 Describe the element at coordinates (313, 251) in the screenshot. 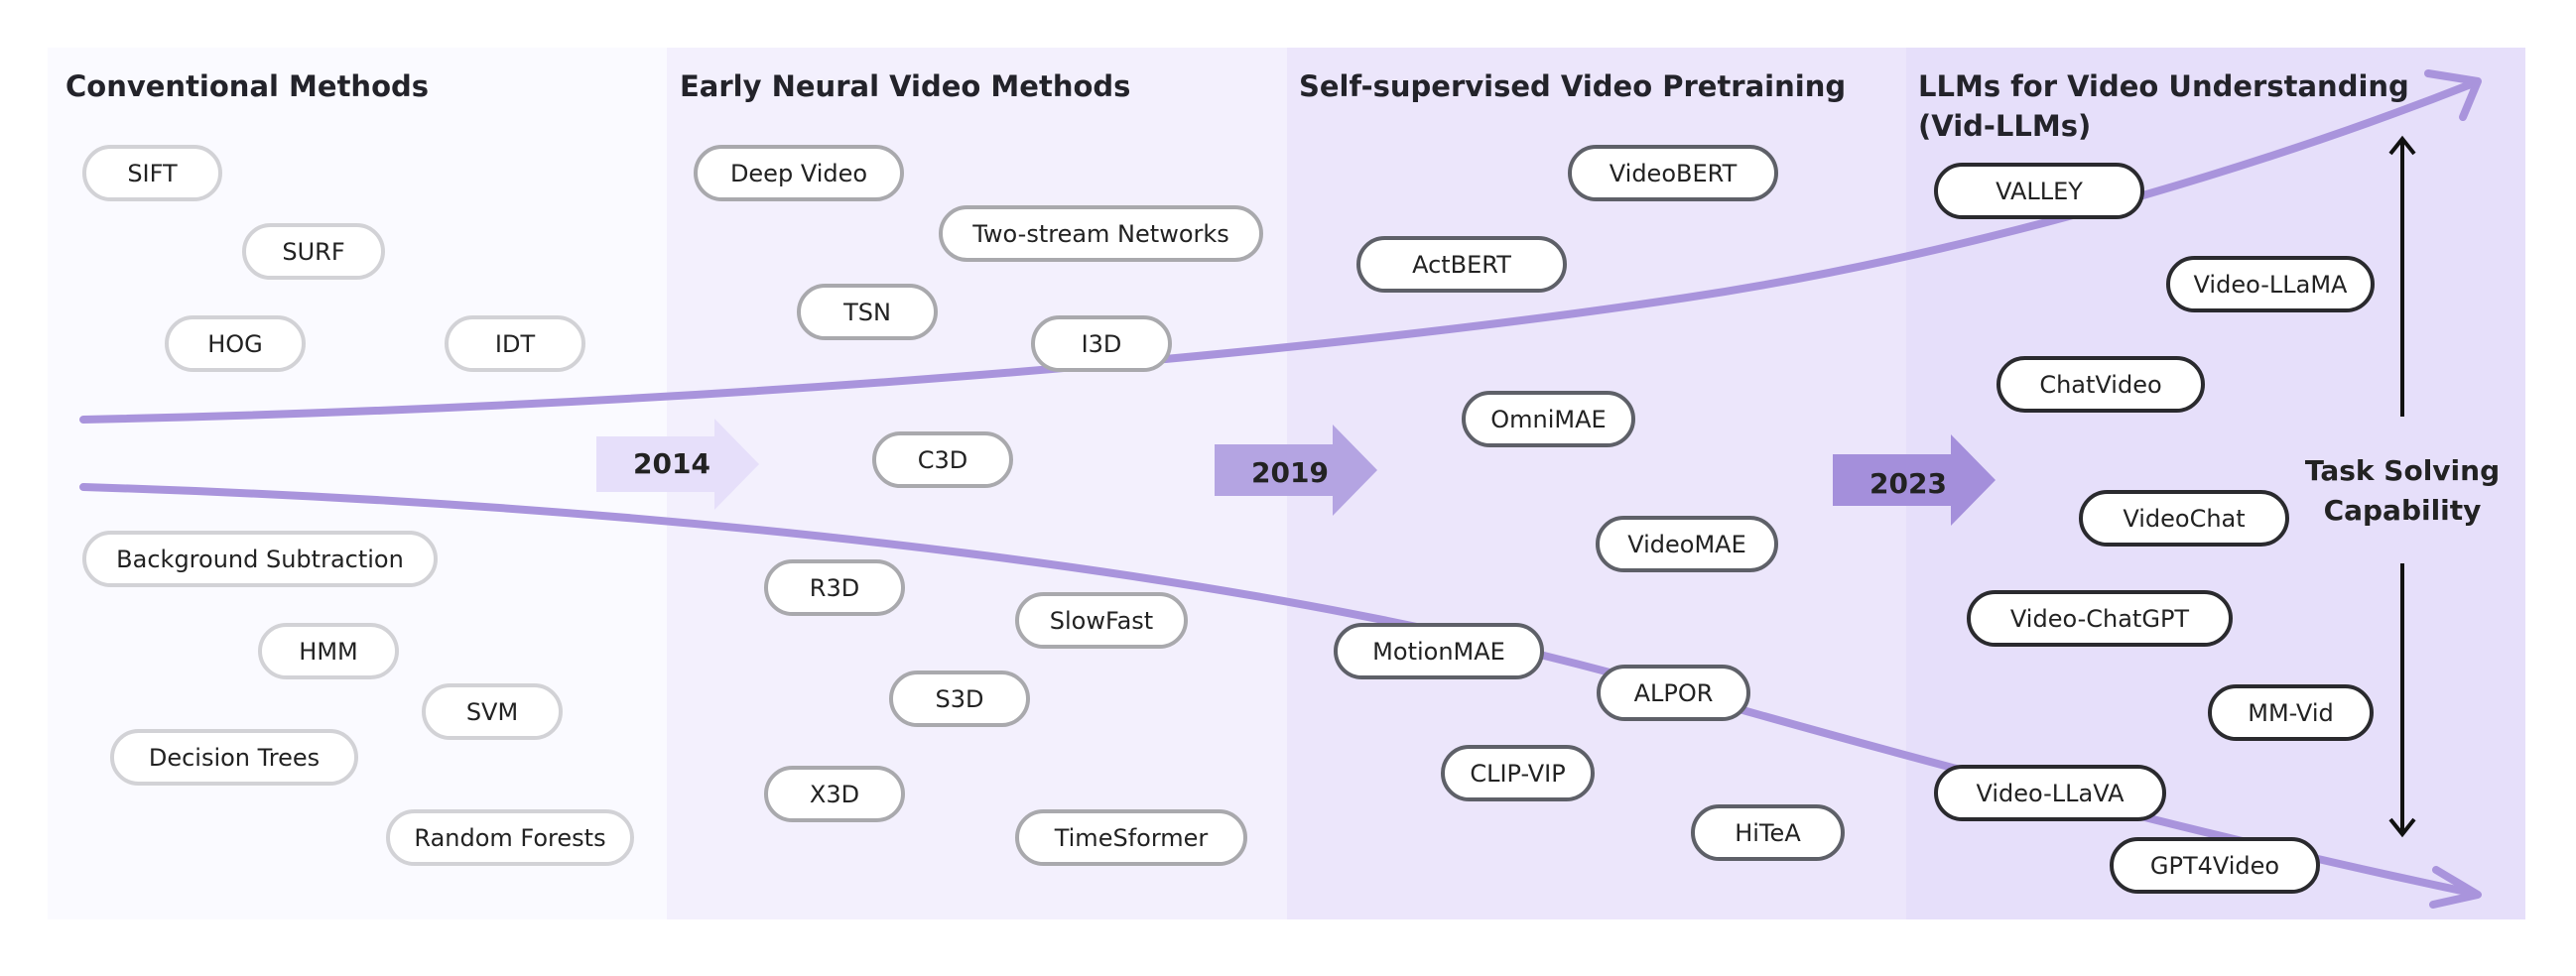

I see `method-pill: SURF` at that location.